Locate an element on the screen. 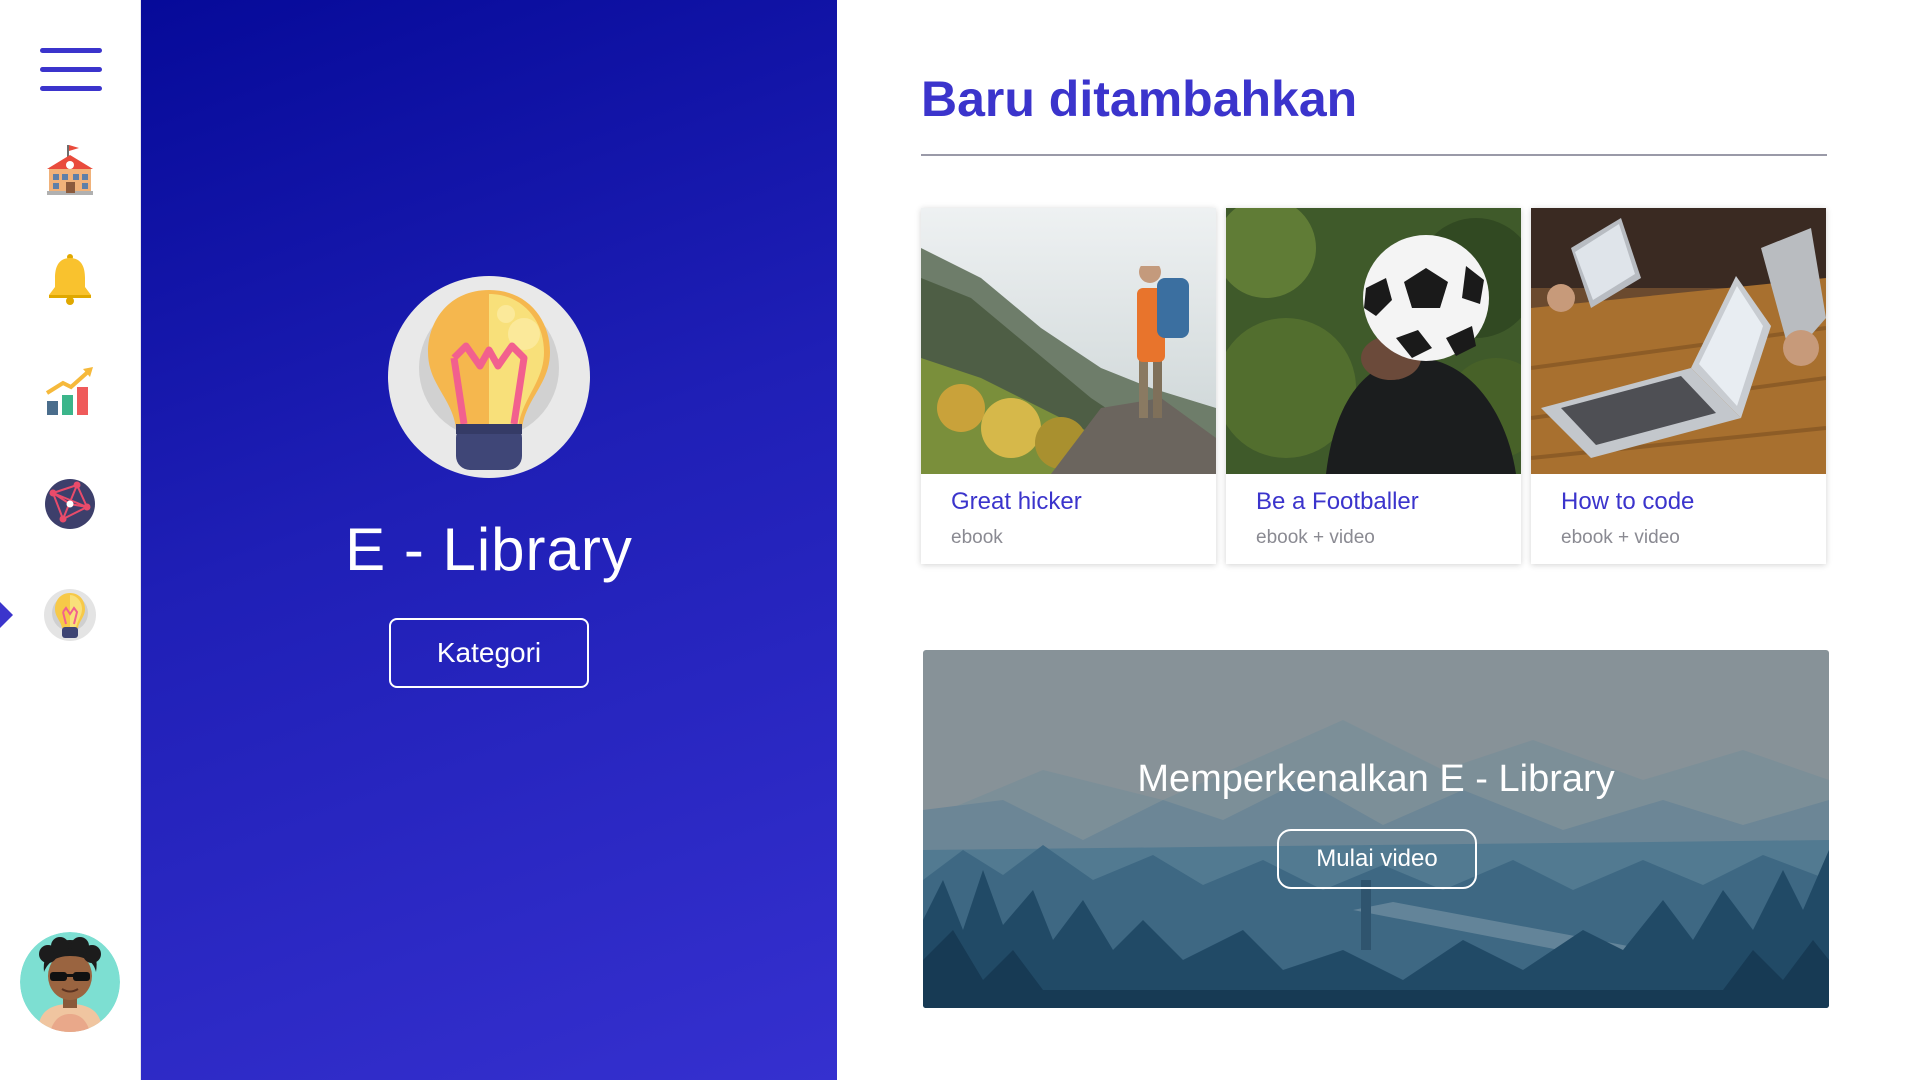 This screenshot has width=1920, height=1080. book-card-be-a-footballer: Be a Footballer ebook + video is located at coordinates (1373, 386).